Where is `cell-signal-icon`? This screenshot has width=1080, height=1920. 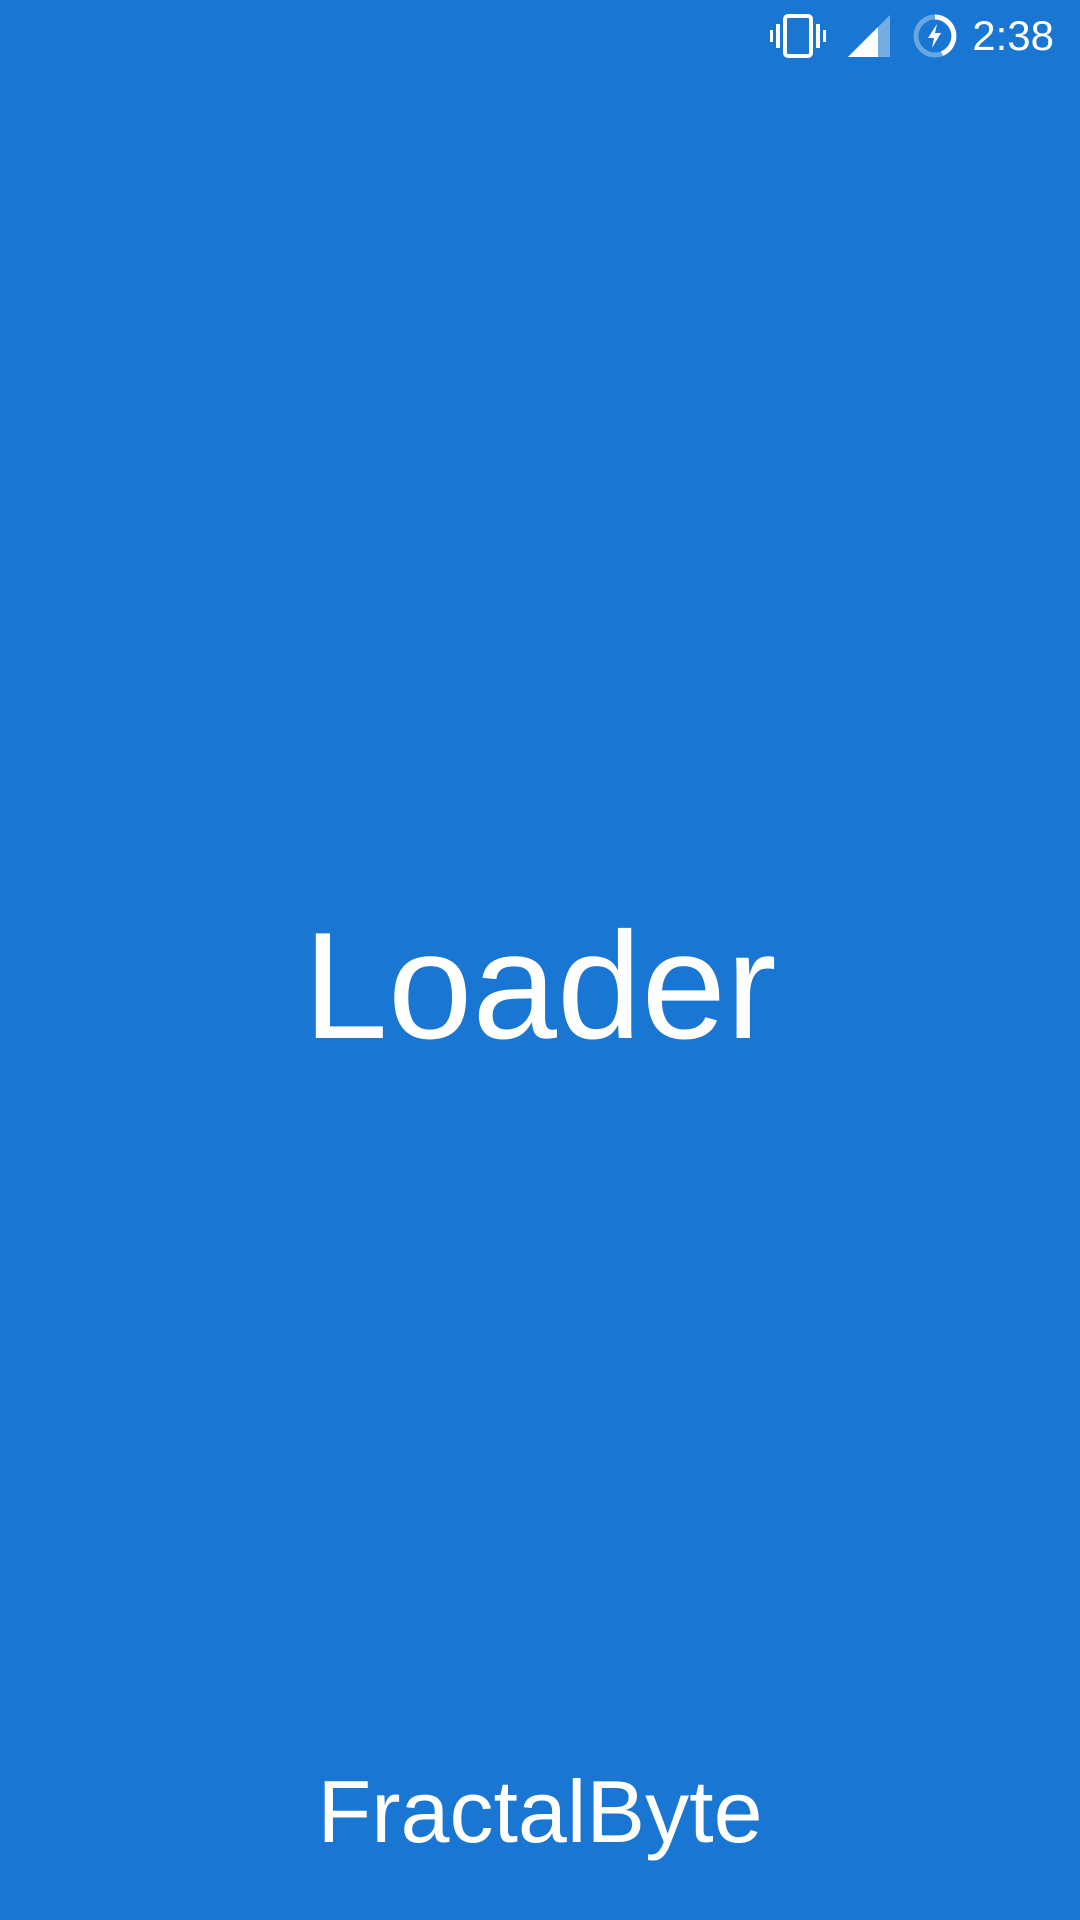
cell-signal-icon is located at coordinates (869, 36).